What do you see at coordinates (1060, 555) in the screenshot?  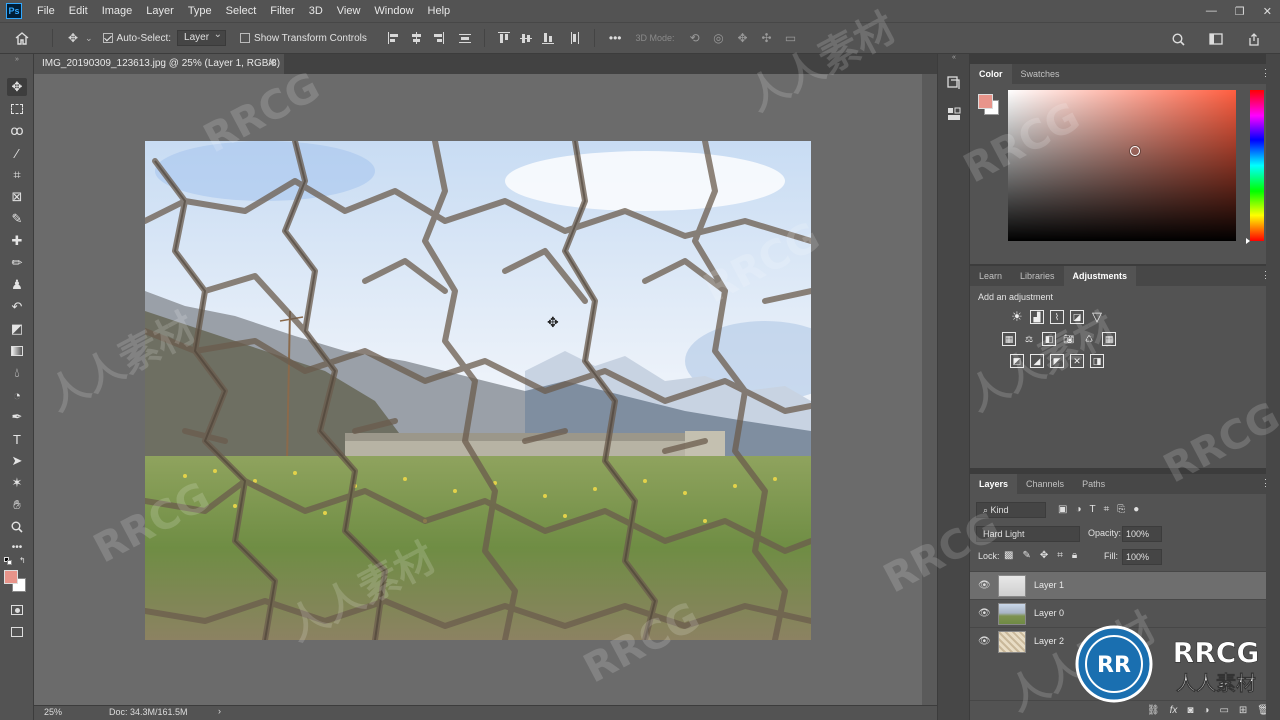 I see `lock-artboard-icon: ⌗` at bounding box center [1060, 555].